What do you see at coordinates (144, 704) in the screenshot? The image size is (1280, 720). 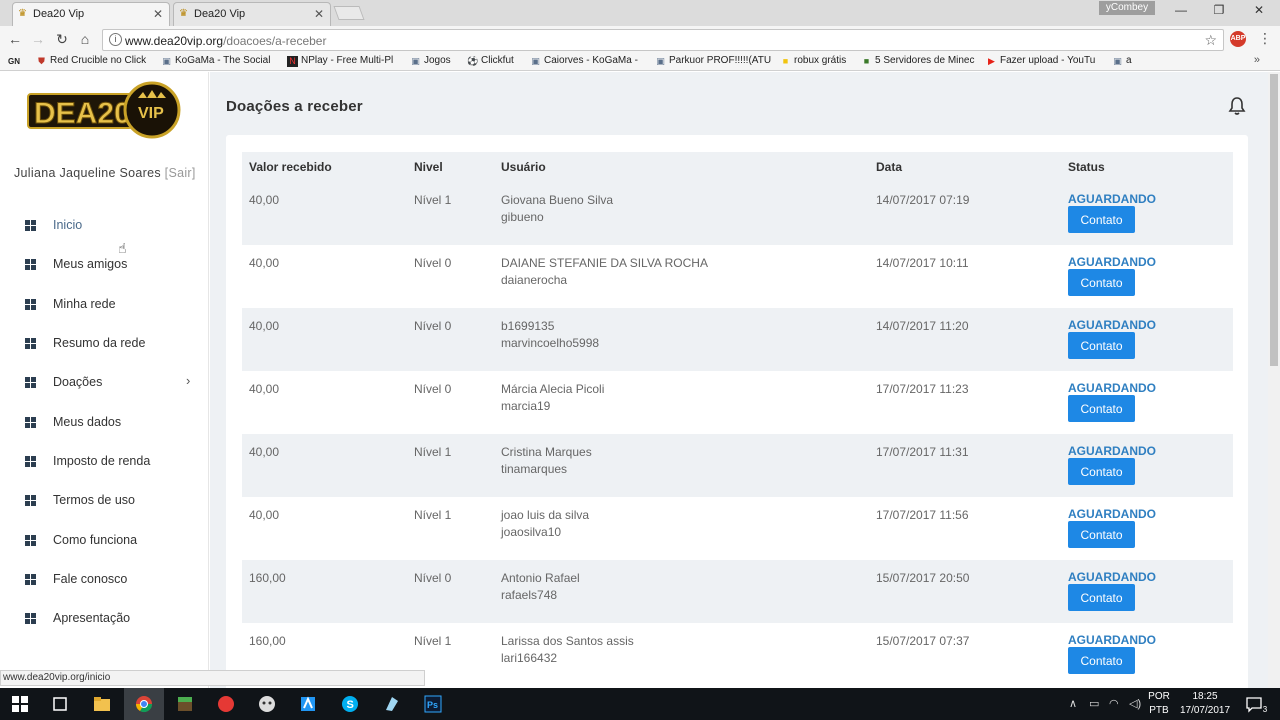 I see `chrome-icon` at bounding box center [144, 704].